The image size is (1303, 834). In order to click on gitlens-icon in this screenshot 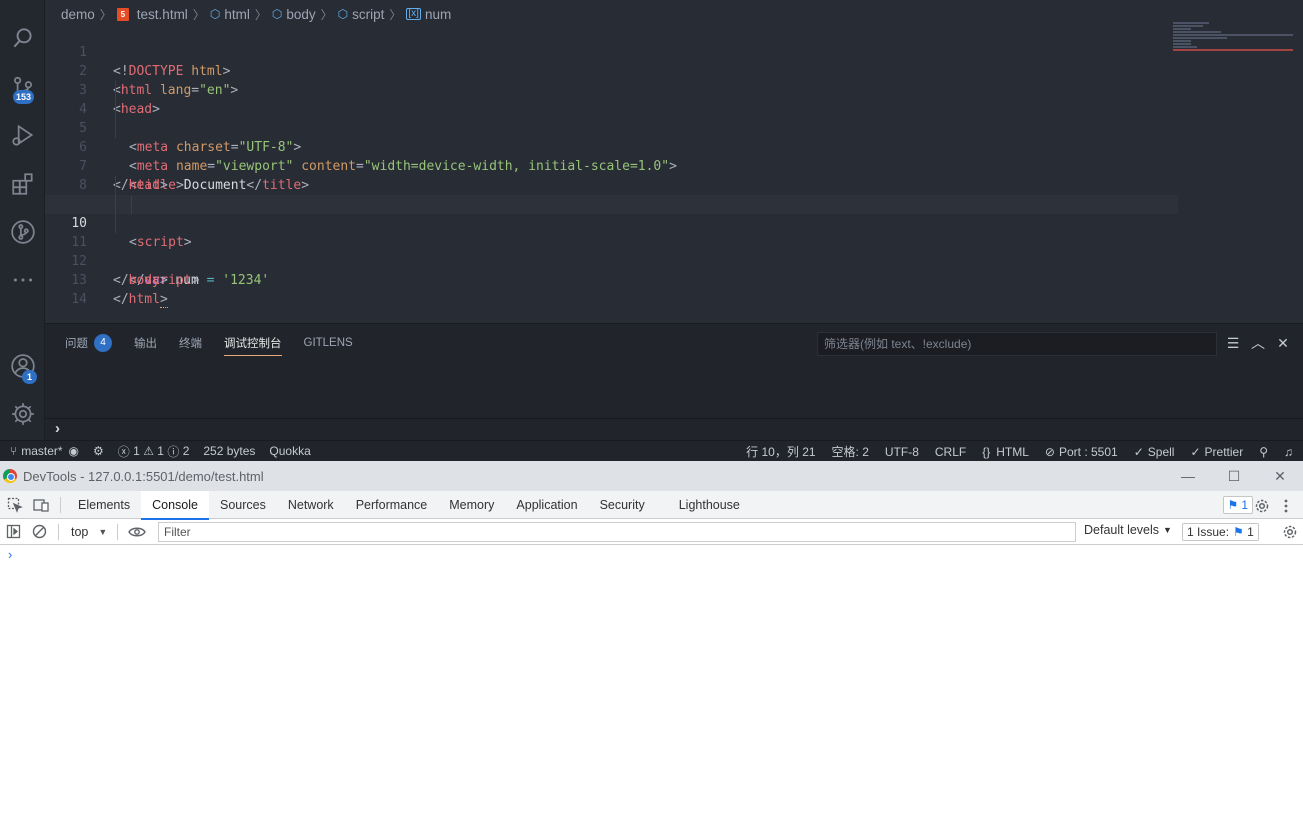, I will do `click(22, 232)`.